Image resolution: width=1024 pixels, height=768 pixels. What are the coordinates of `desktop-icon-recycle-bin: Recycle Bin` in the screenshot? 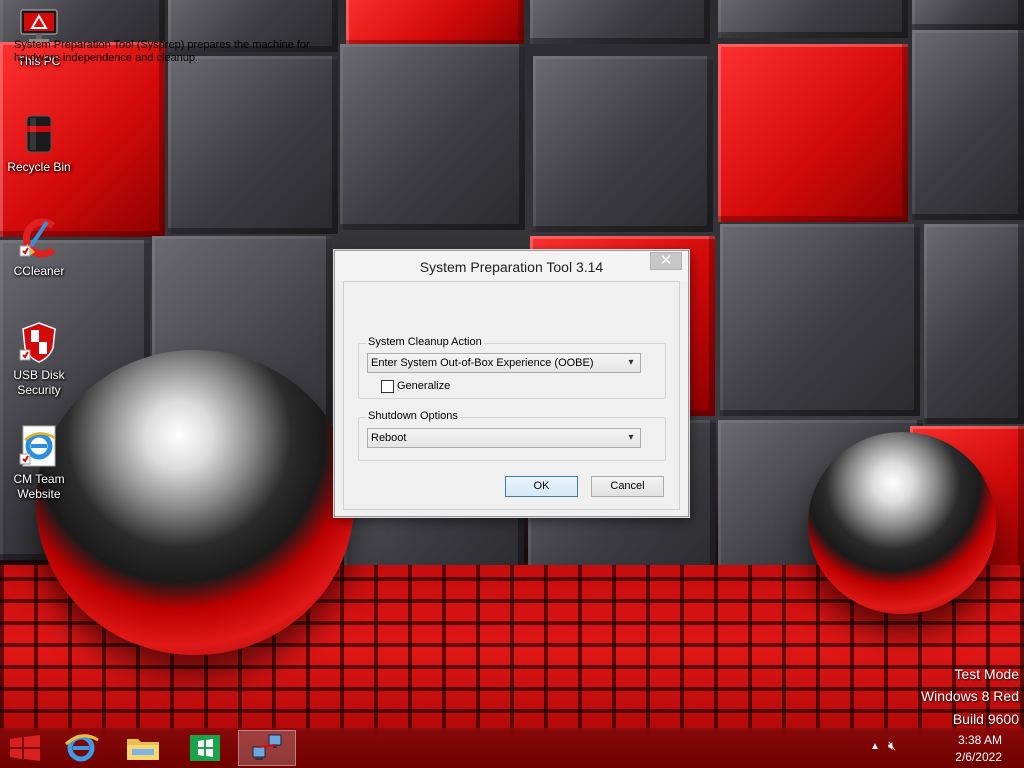 It's located at (39, 143).